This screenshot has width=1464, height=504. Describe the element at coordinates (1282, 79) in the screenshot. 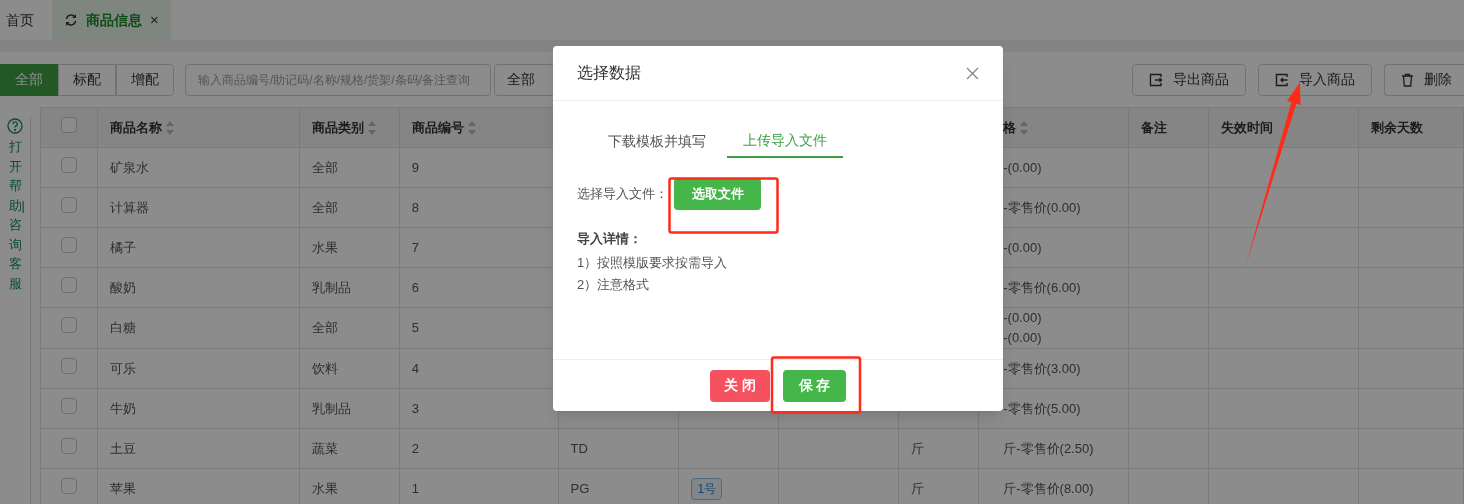

I see `import-icon` at that location.